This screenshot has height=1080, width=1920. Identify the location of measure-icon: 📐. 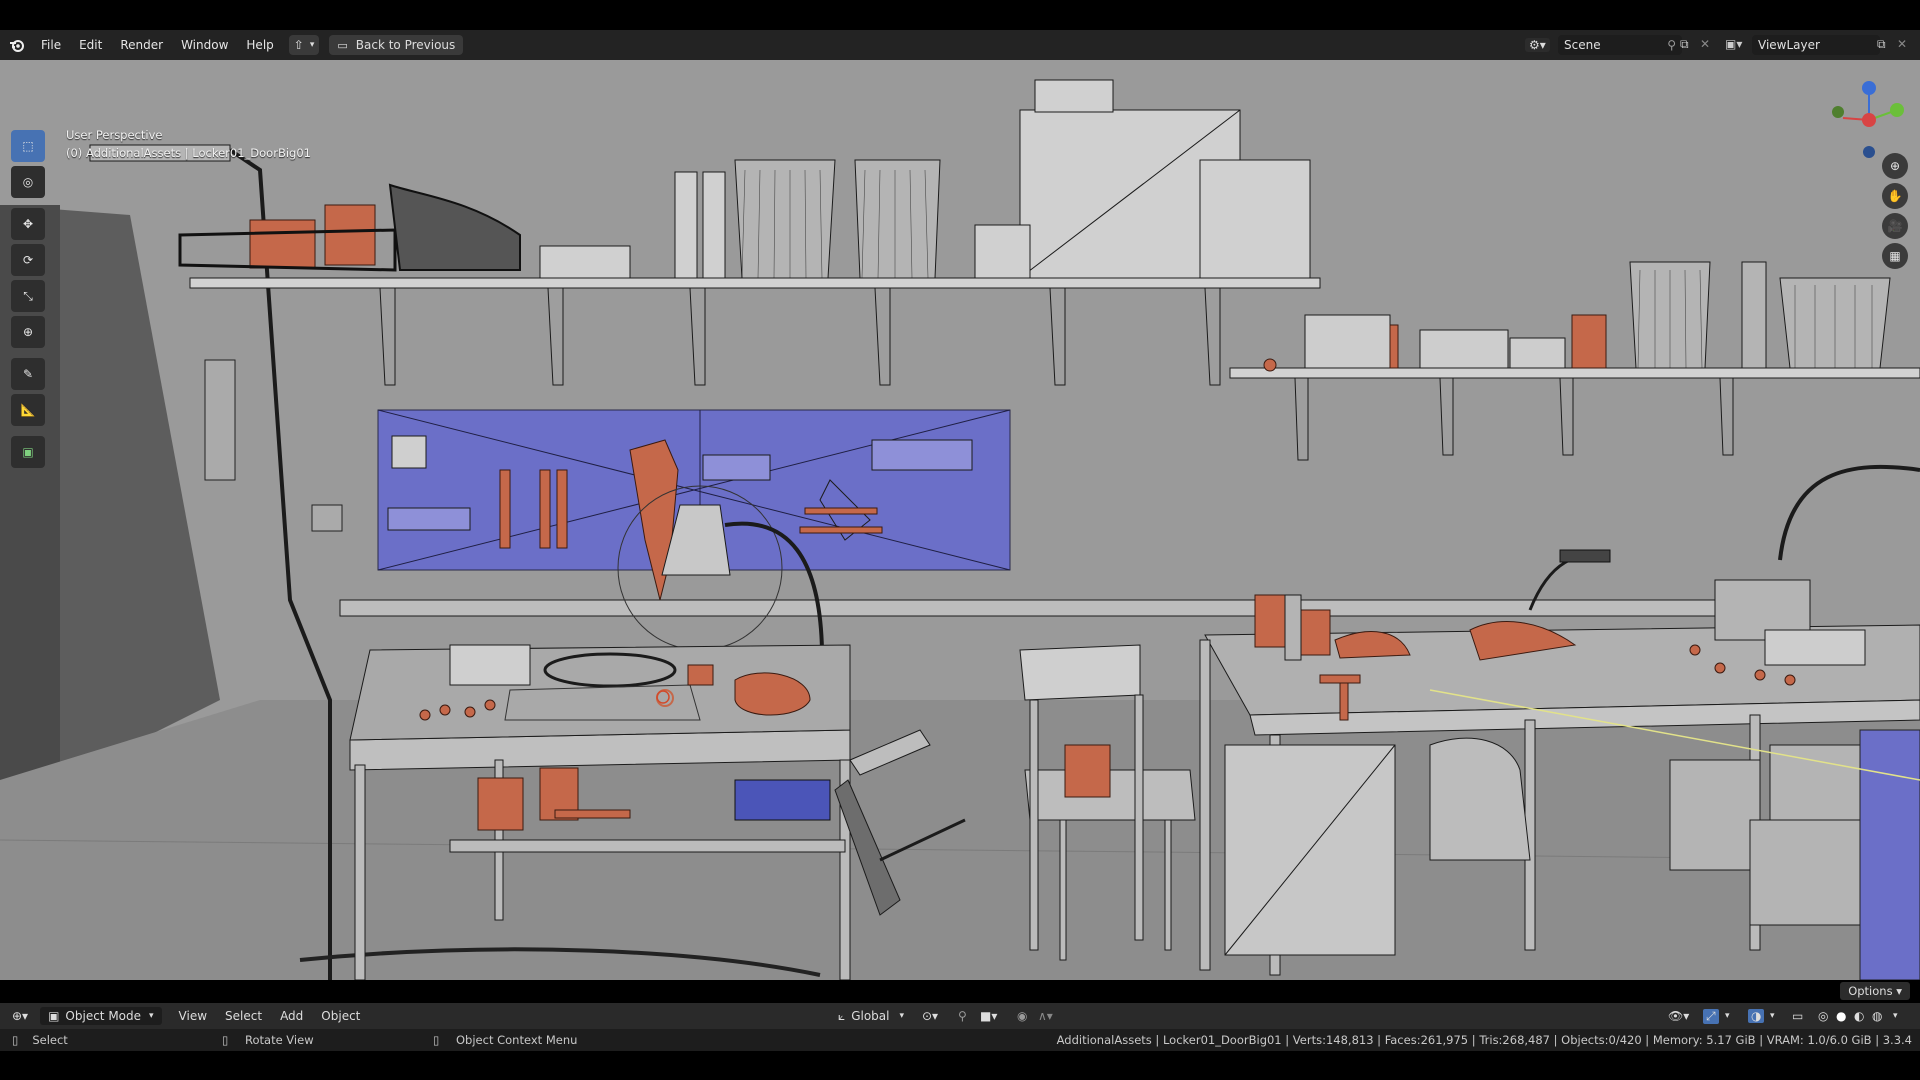
(28, 410).